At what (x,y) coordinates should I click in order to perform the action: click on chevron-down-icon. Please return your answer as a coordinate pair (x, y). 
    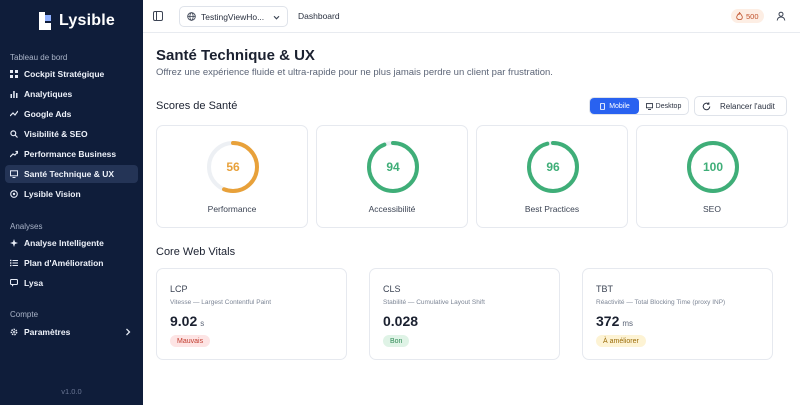
    Looking at the image, I should click on (276, 17).